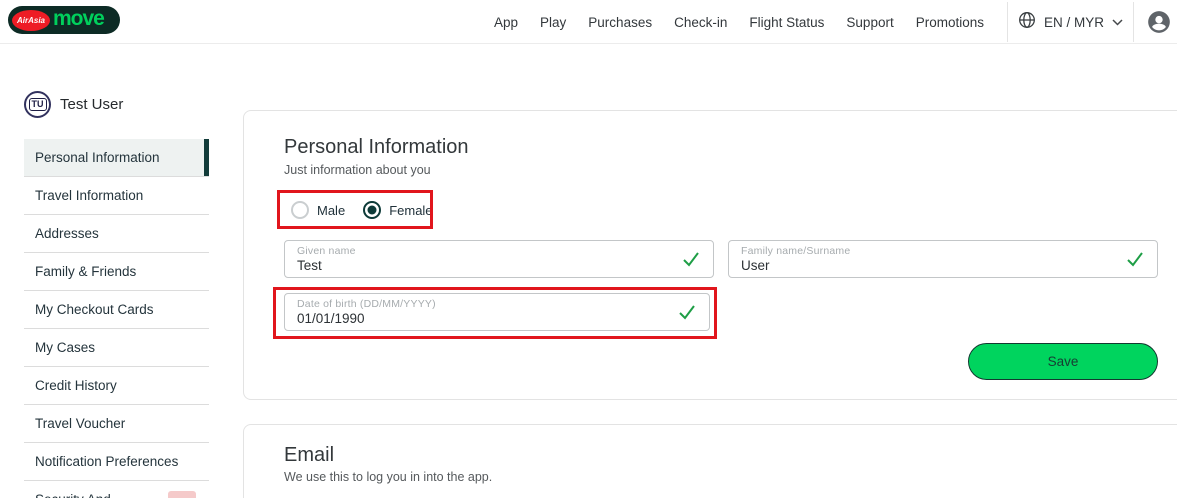  What do you see at coordinates (92, 104) in the screenshot?
I see `user-name: Test User` at bounding box center [92, 104].